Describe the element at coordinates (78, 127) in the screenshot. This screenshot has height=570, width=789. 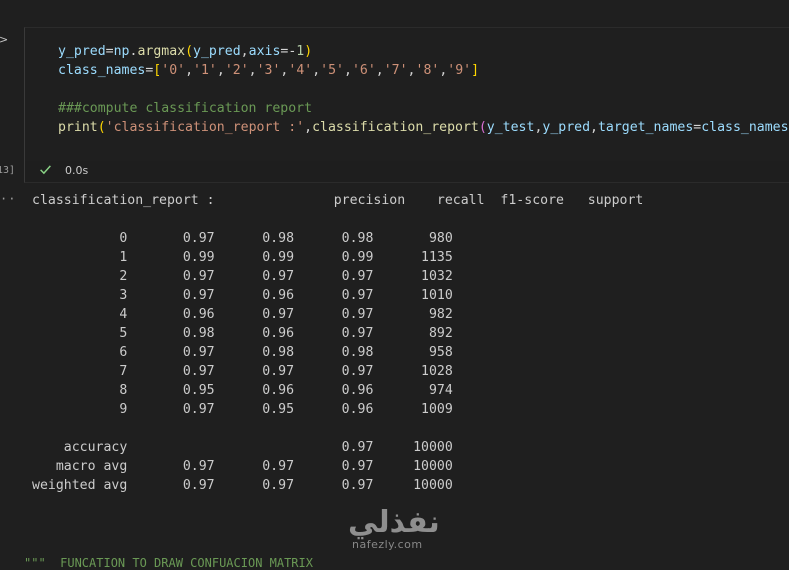
I see `code-token: print` at that location.